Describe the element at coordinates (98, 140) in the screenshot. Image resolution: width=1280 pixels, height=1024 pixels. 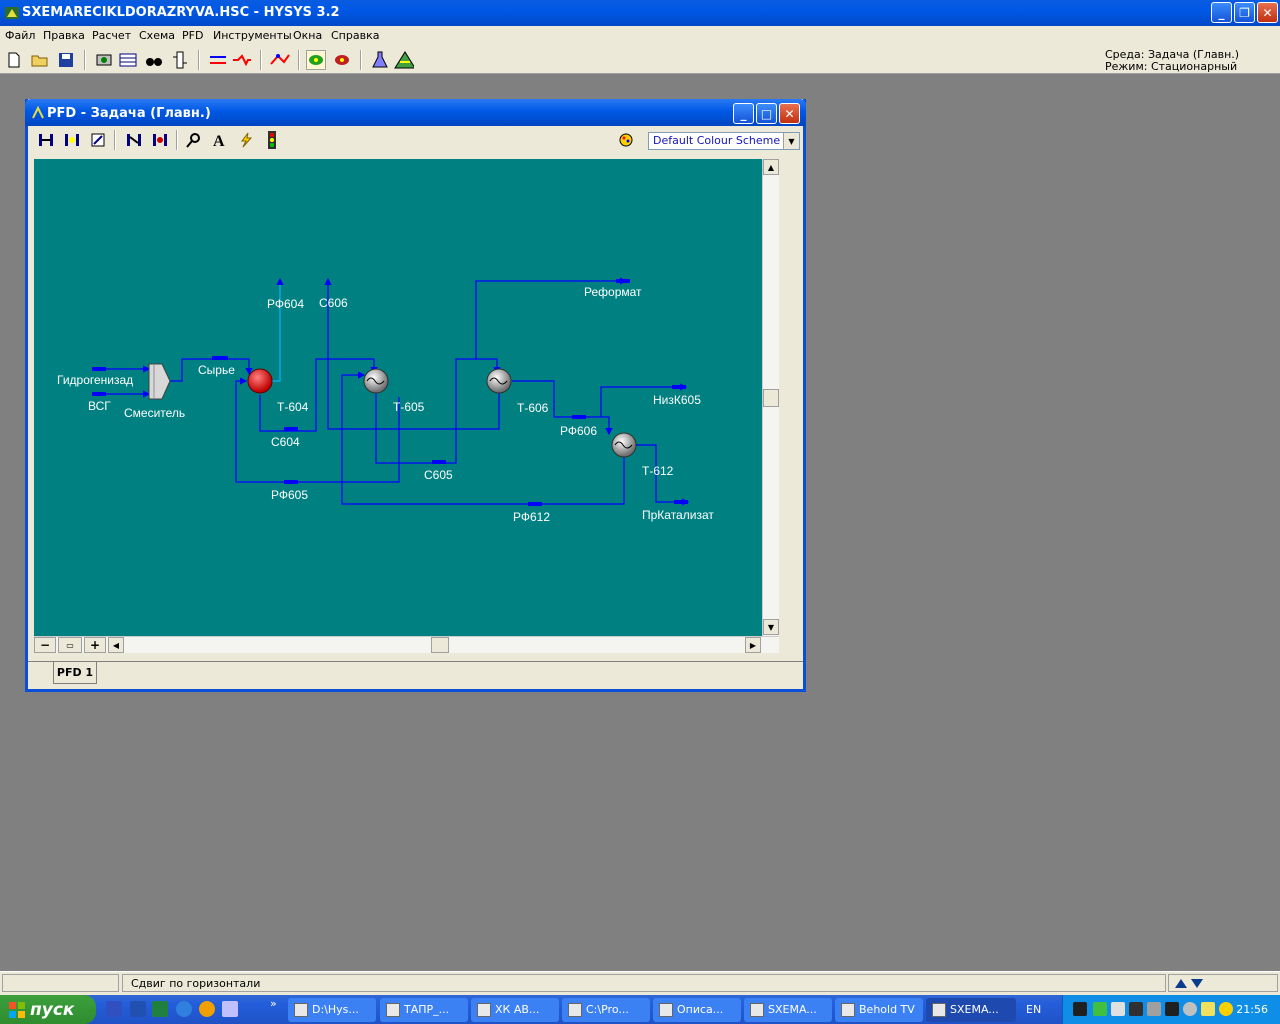
I see `pfd-fit-icon` at that location.